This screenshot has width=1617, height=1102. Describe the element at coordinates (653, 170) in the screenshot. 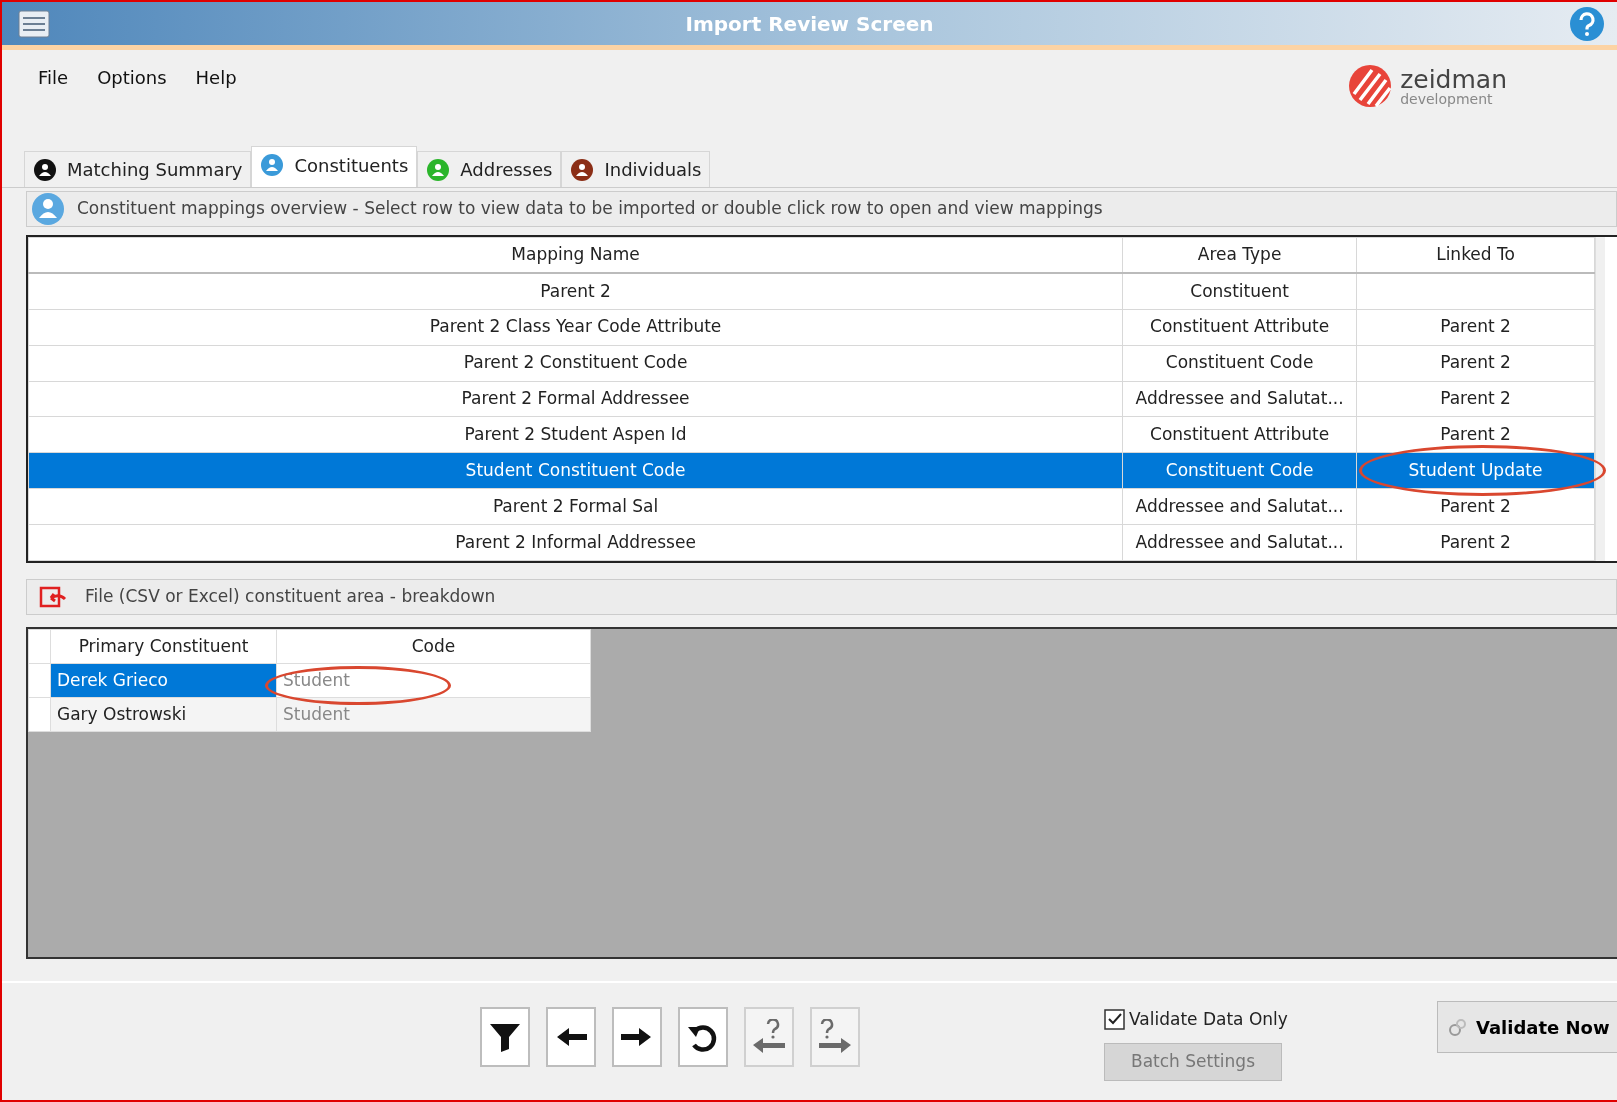

I see `tab-label: Individuals` at that location.